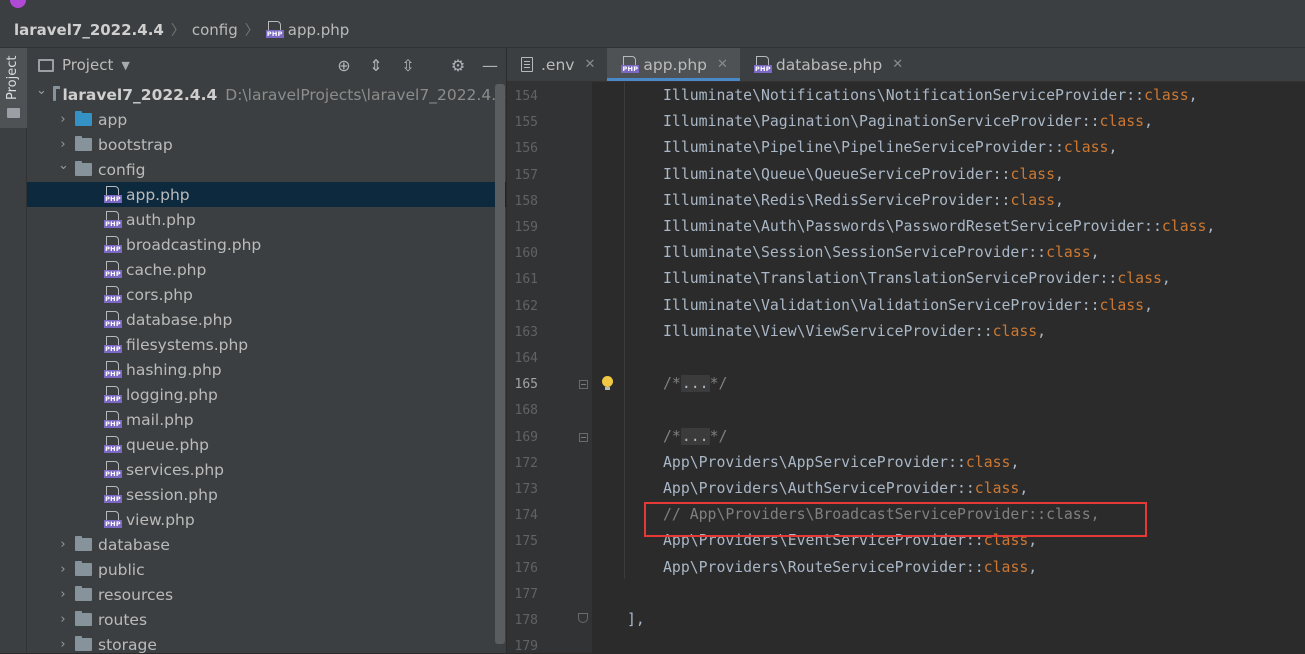 Image resolution: width=1305 pixels, height=654 pixels. I want to click on tree-item-public: › public, so click(266, 569).